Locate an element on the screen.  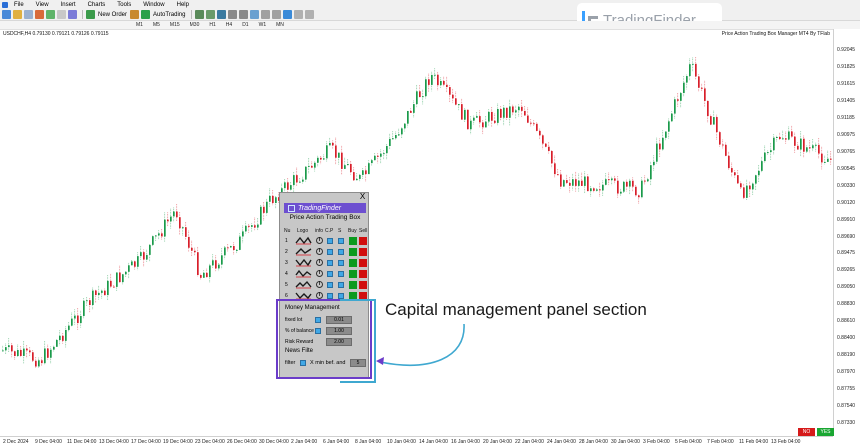
no-button: NO is located at coordinates (806, 432).